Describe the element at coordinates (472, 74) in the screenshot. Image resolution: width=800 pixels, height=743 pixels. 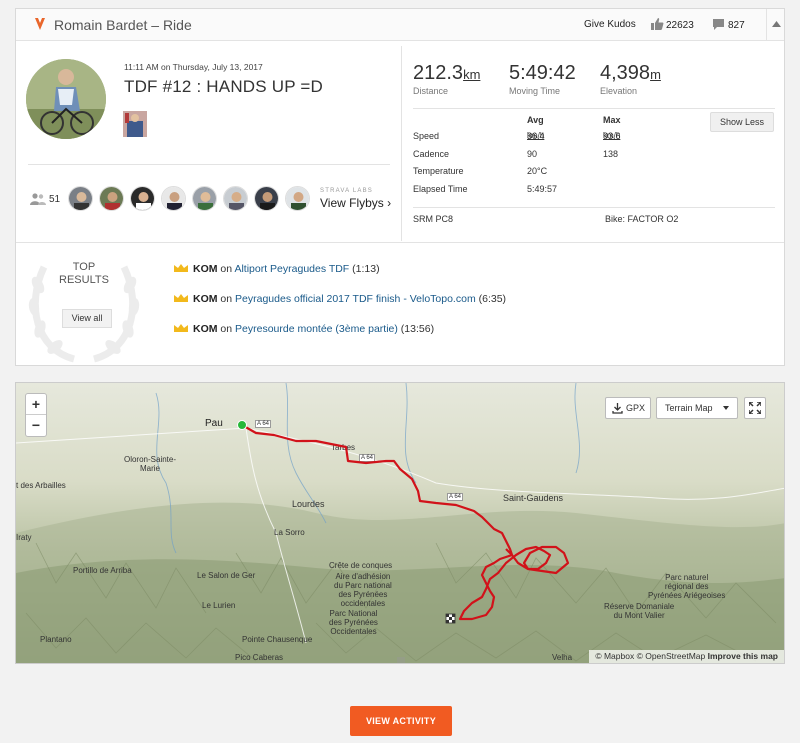
I see `stat-distance-unit: km` at that location.